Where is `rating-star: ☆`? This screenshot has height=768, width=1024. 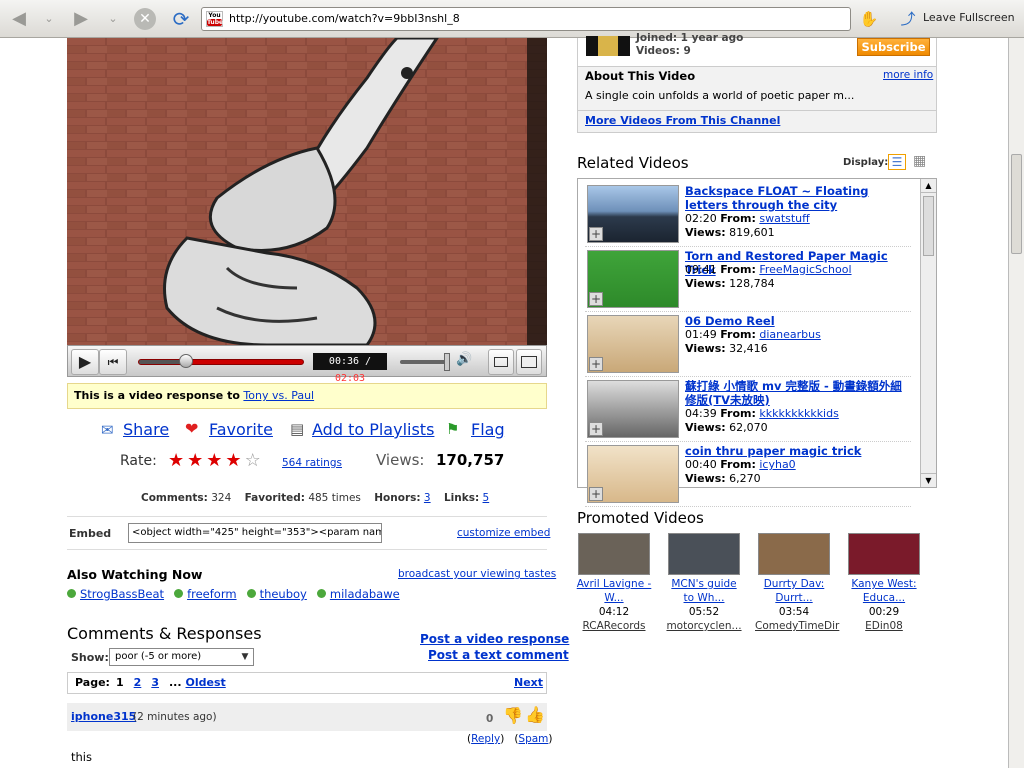
rating-star: ☆ is located at coordinates (253, 460).